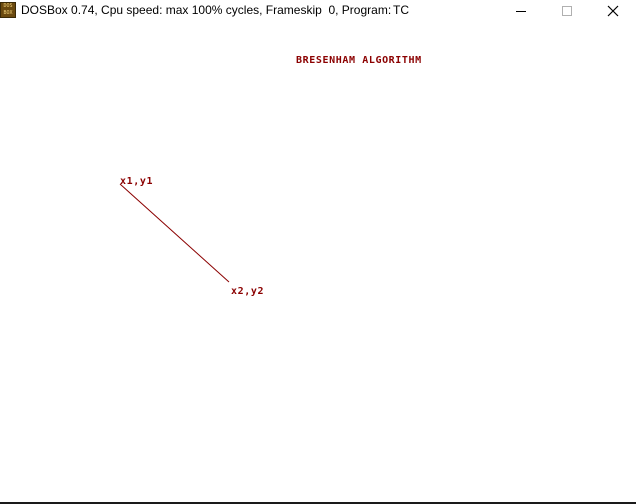 The image size is (636, 504). I want to click on maximize-button, so click(567, 11).